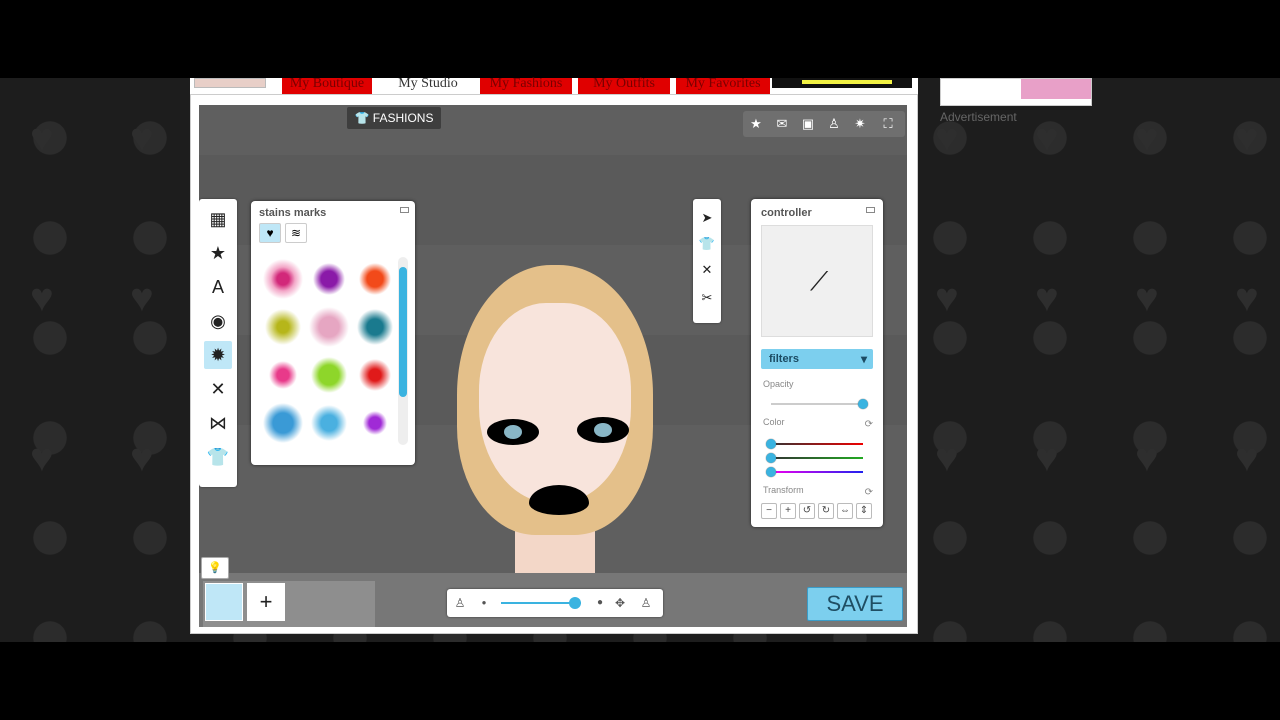  What do you see at coordinates (218, 219) in the screenshot?
I see `pattern-icon: ▦` at bounding box center [218, 219].